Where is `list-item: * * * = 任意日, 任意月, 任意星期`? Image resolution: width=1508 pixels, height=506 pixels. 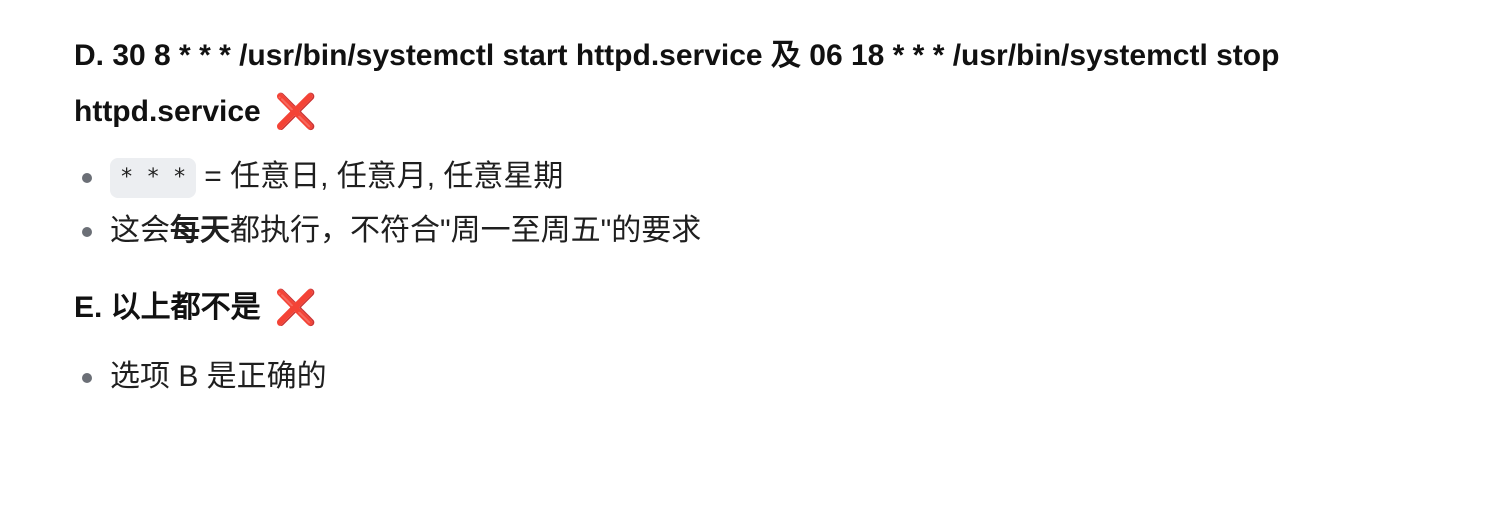
list-item: * * * = 任意日, 任意月, 任意星期 is located at coordinates (764, 177).